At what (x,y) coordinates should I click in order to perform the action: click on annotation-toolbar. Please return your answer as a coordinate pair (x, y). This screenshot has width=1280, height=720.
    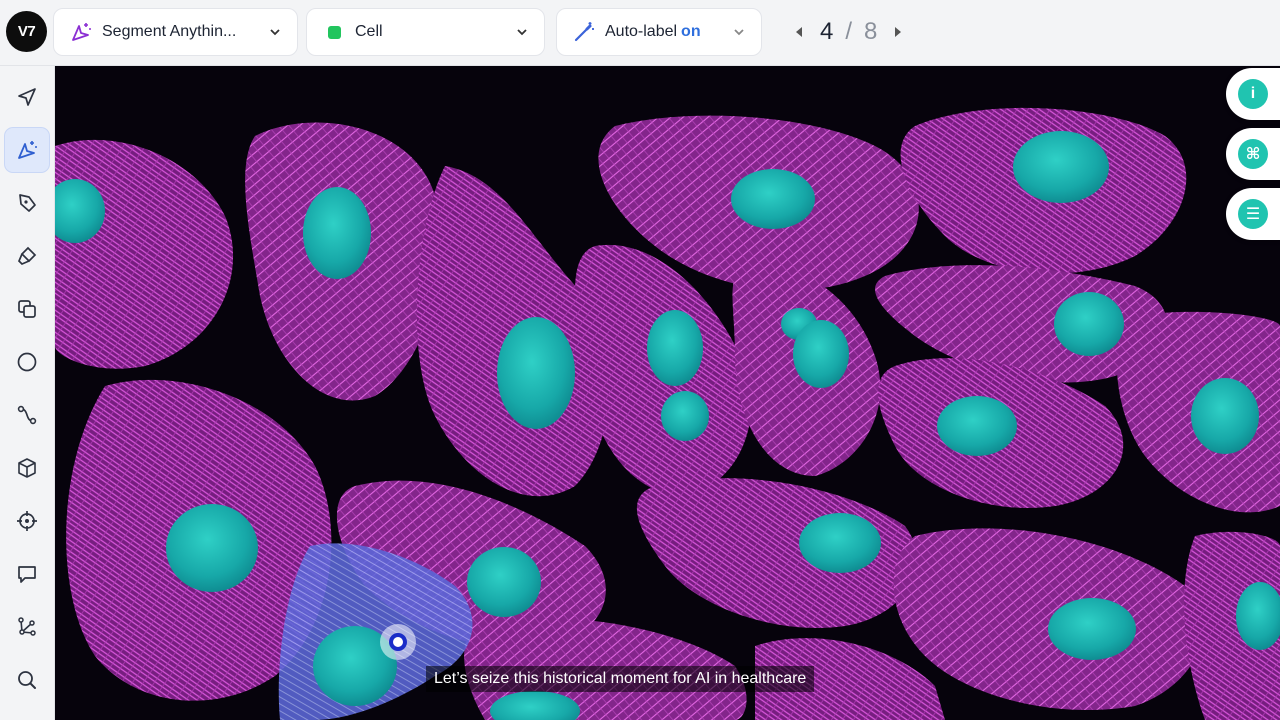
    Looking at the image, I should click on (27, 393).